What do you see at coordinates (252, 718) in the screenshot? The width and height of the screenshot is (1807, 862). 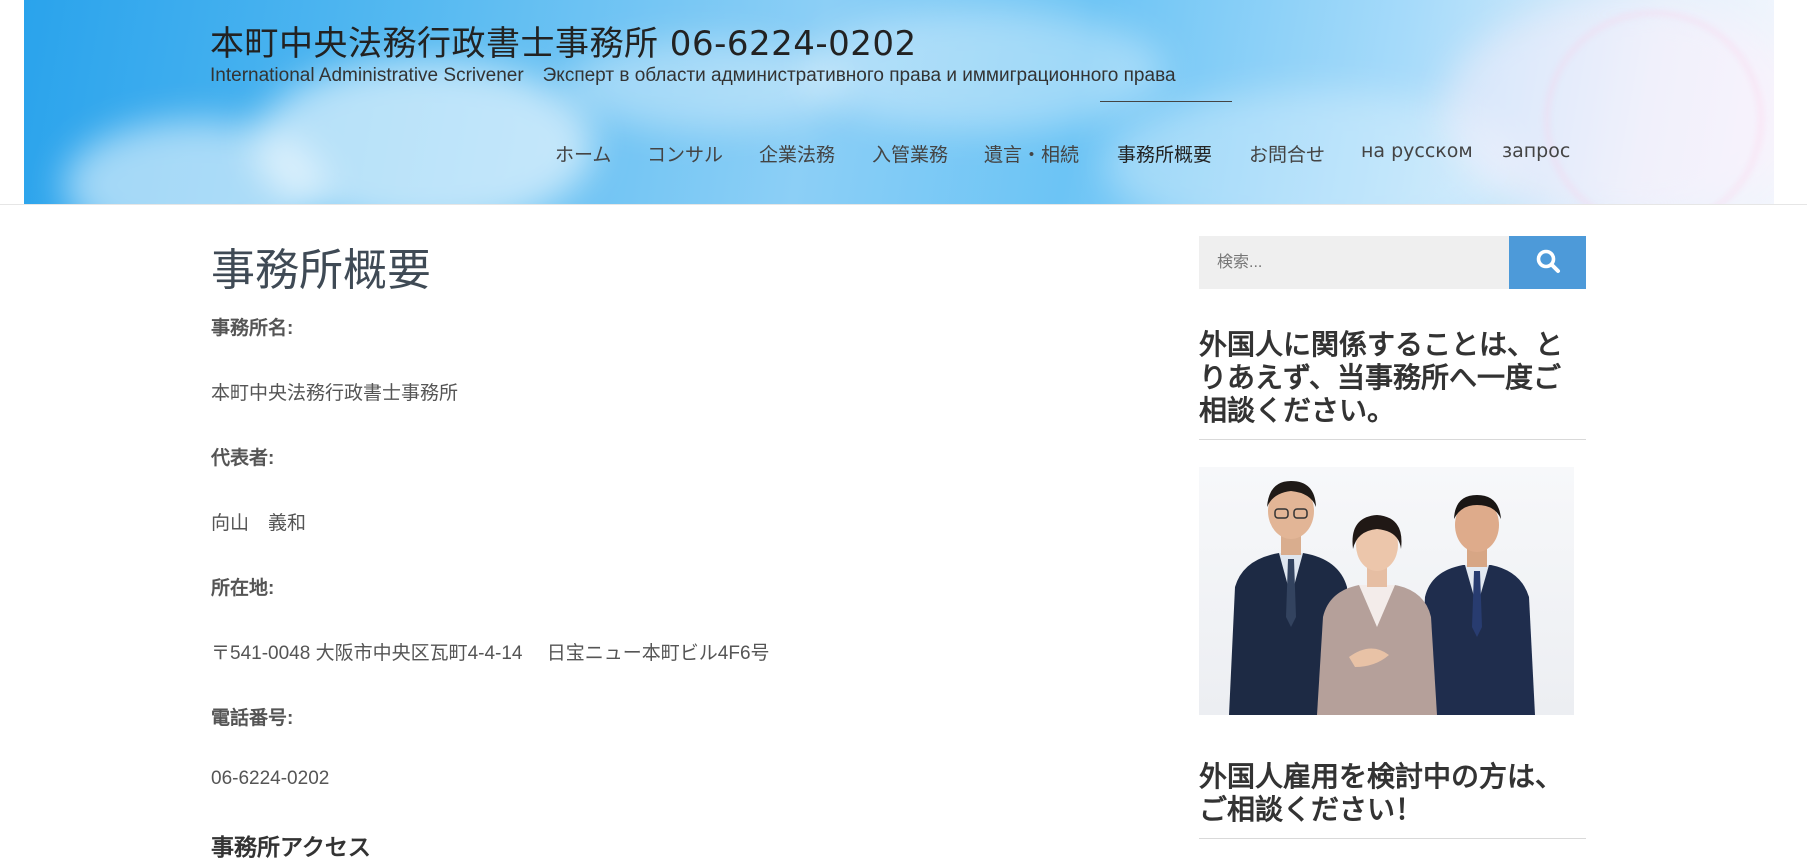 I see `phone-label: 電話番号:` at bounding box center [252, 718].